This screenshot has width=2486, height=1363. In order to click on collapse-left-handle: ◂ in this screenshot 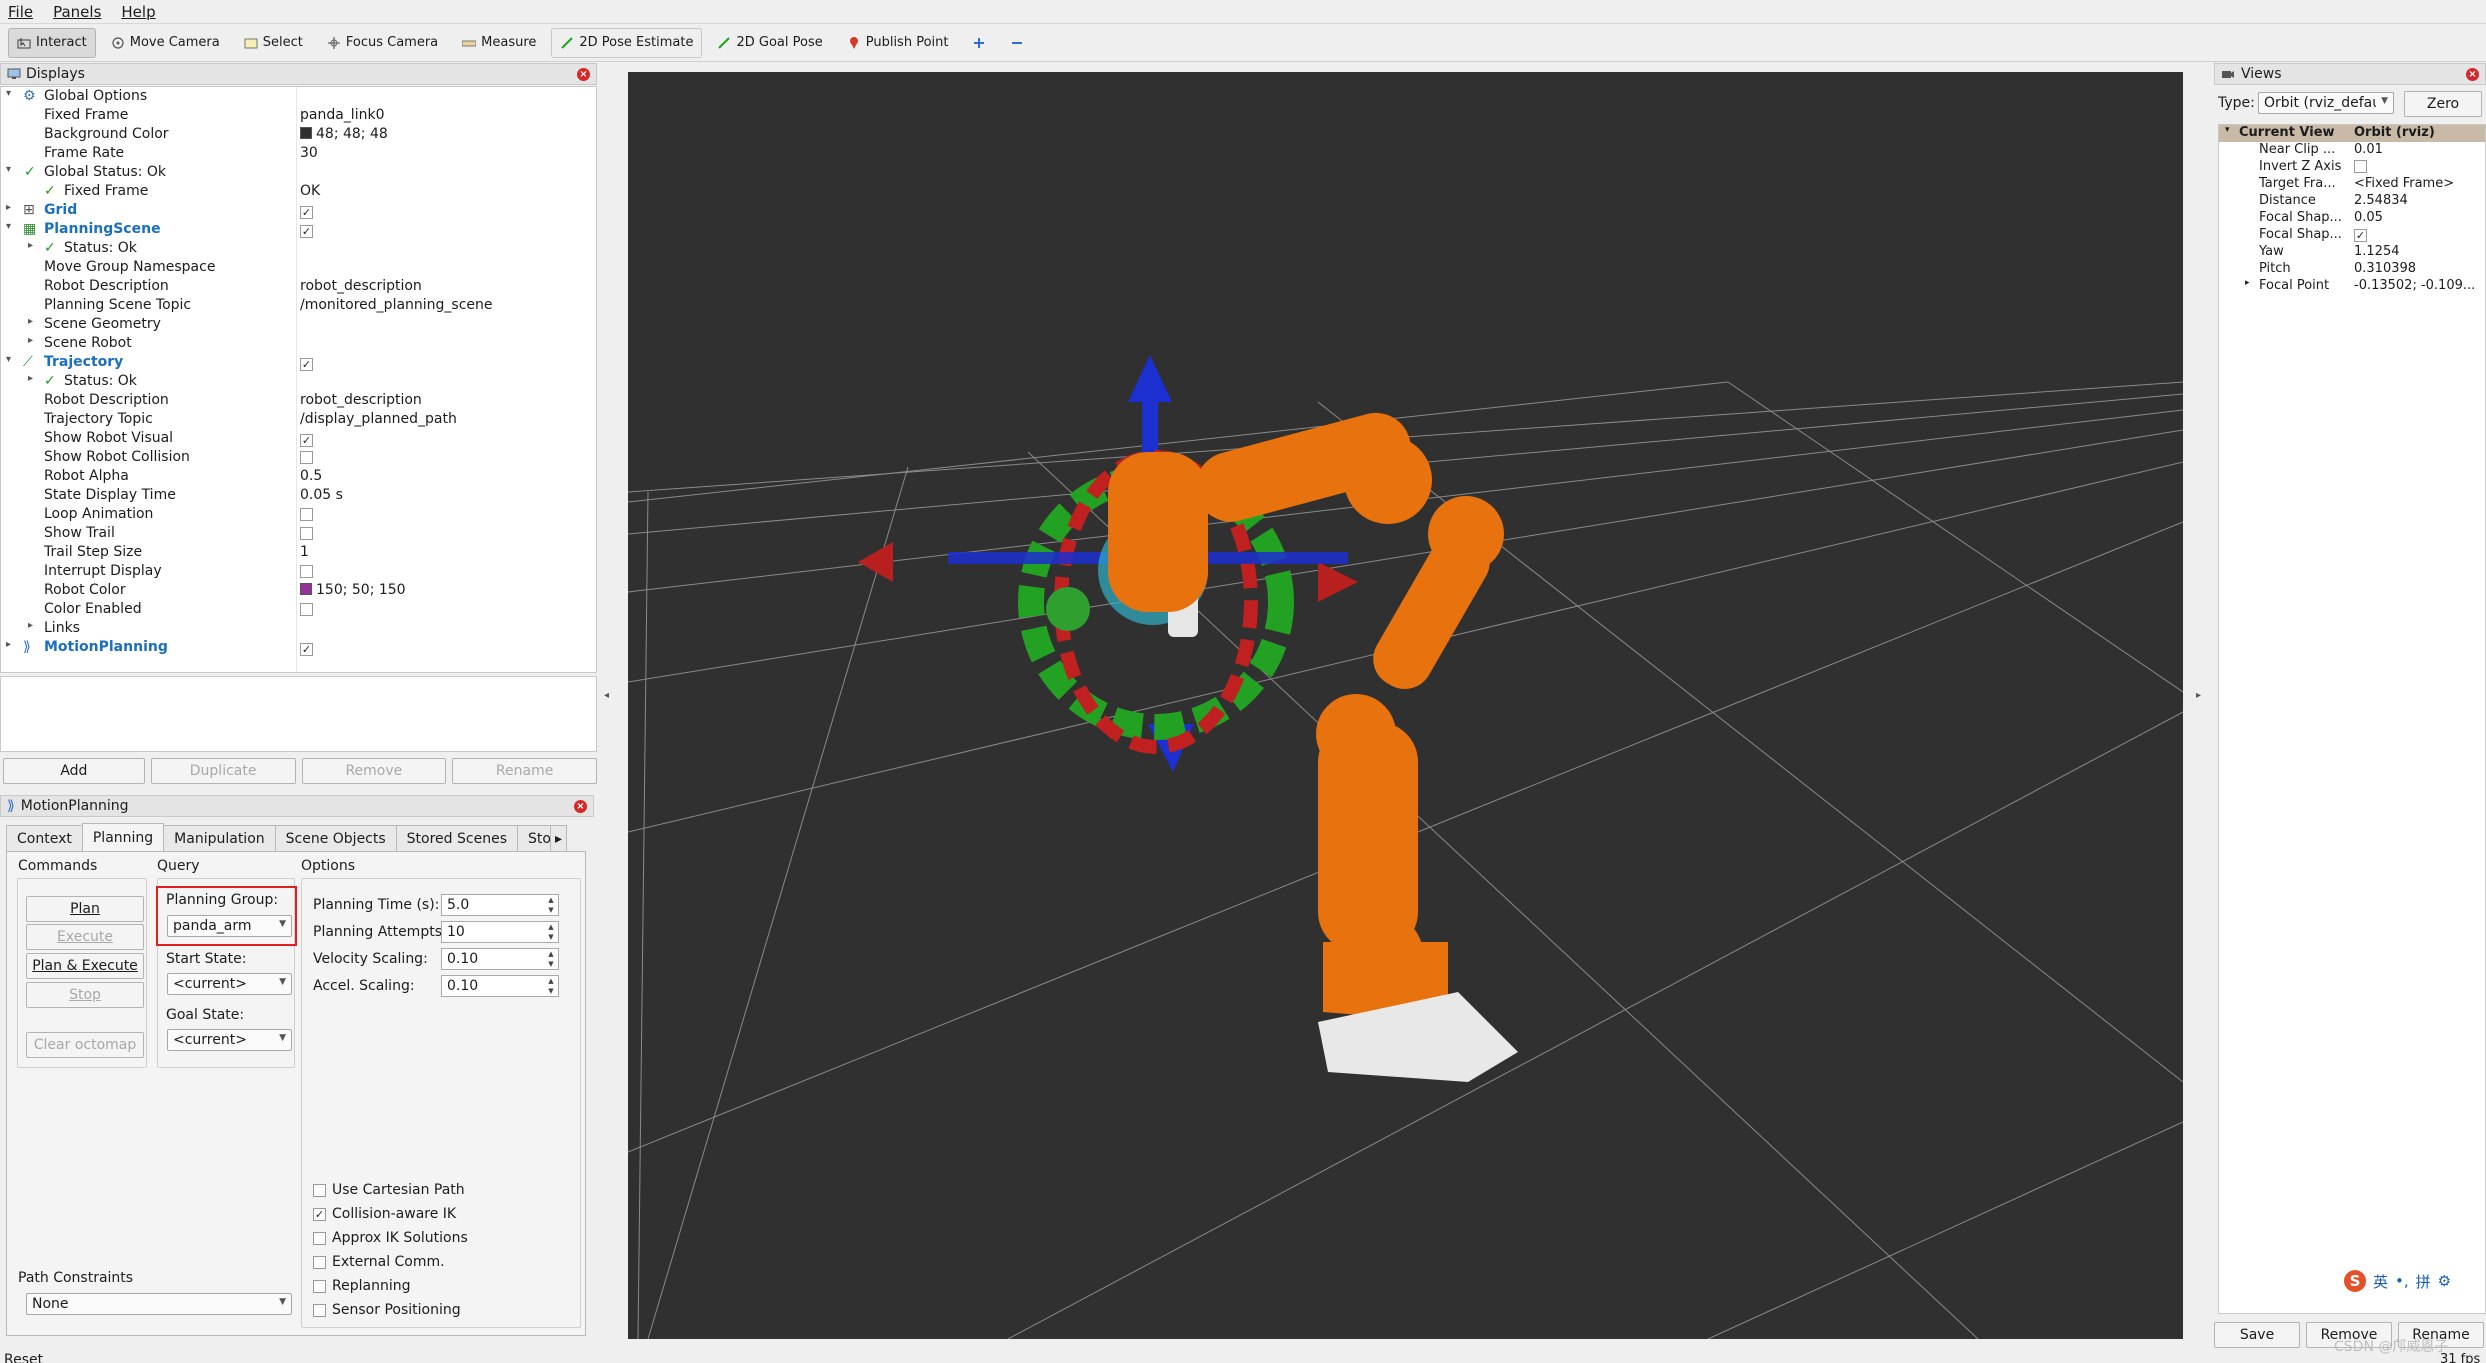, I will do `click(606, 695)`.